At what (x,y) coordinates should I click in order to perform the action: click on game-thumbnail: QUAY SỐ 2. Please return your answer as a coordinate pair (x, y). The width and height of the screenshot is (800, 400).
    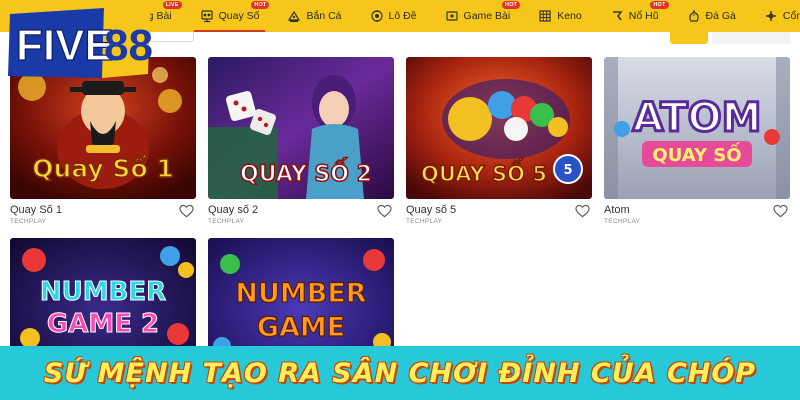
    Looking at the image, I should click on (301, 128).